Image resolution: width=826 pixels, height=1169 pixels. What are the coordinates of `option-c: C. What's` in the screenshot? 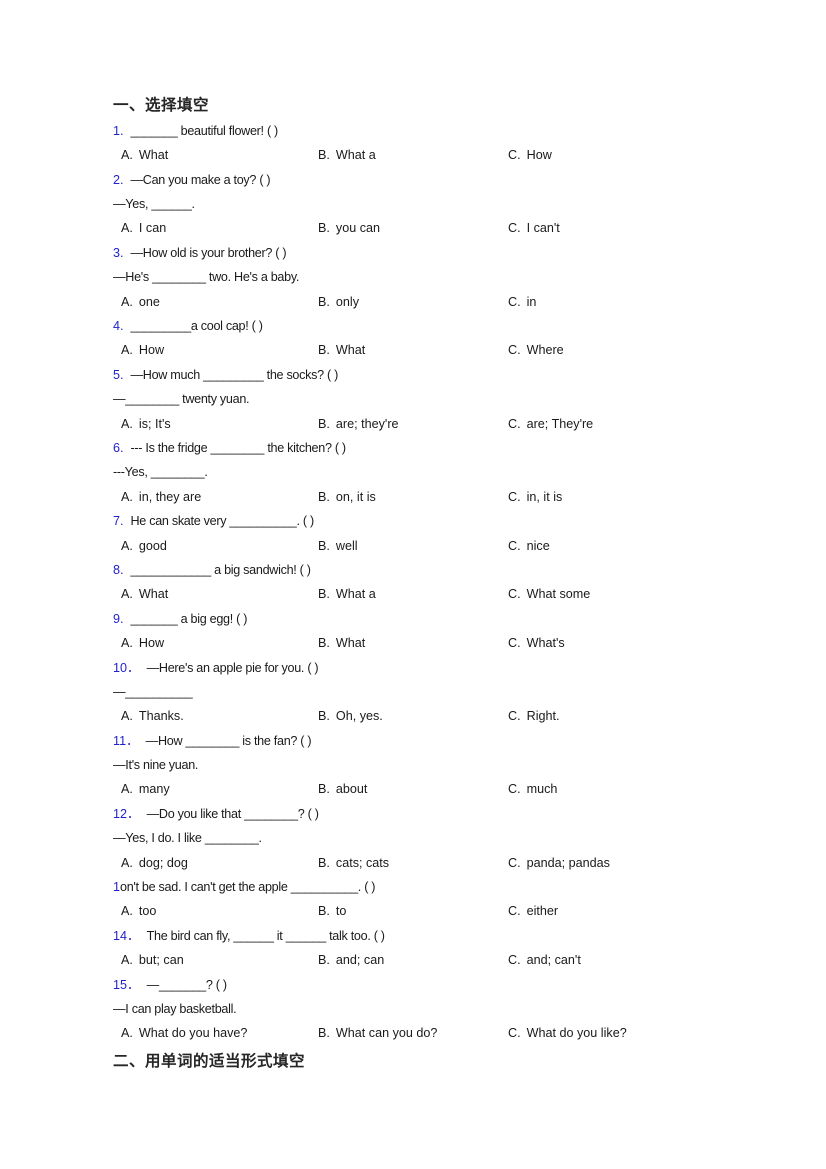 It's located at (536, 643).